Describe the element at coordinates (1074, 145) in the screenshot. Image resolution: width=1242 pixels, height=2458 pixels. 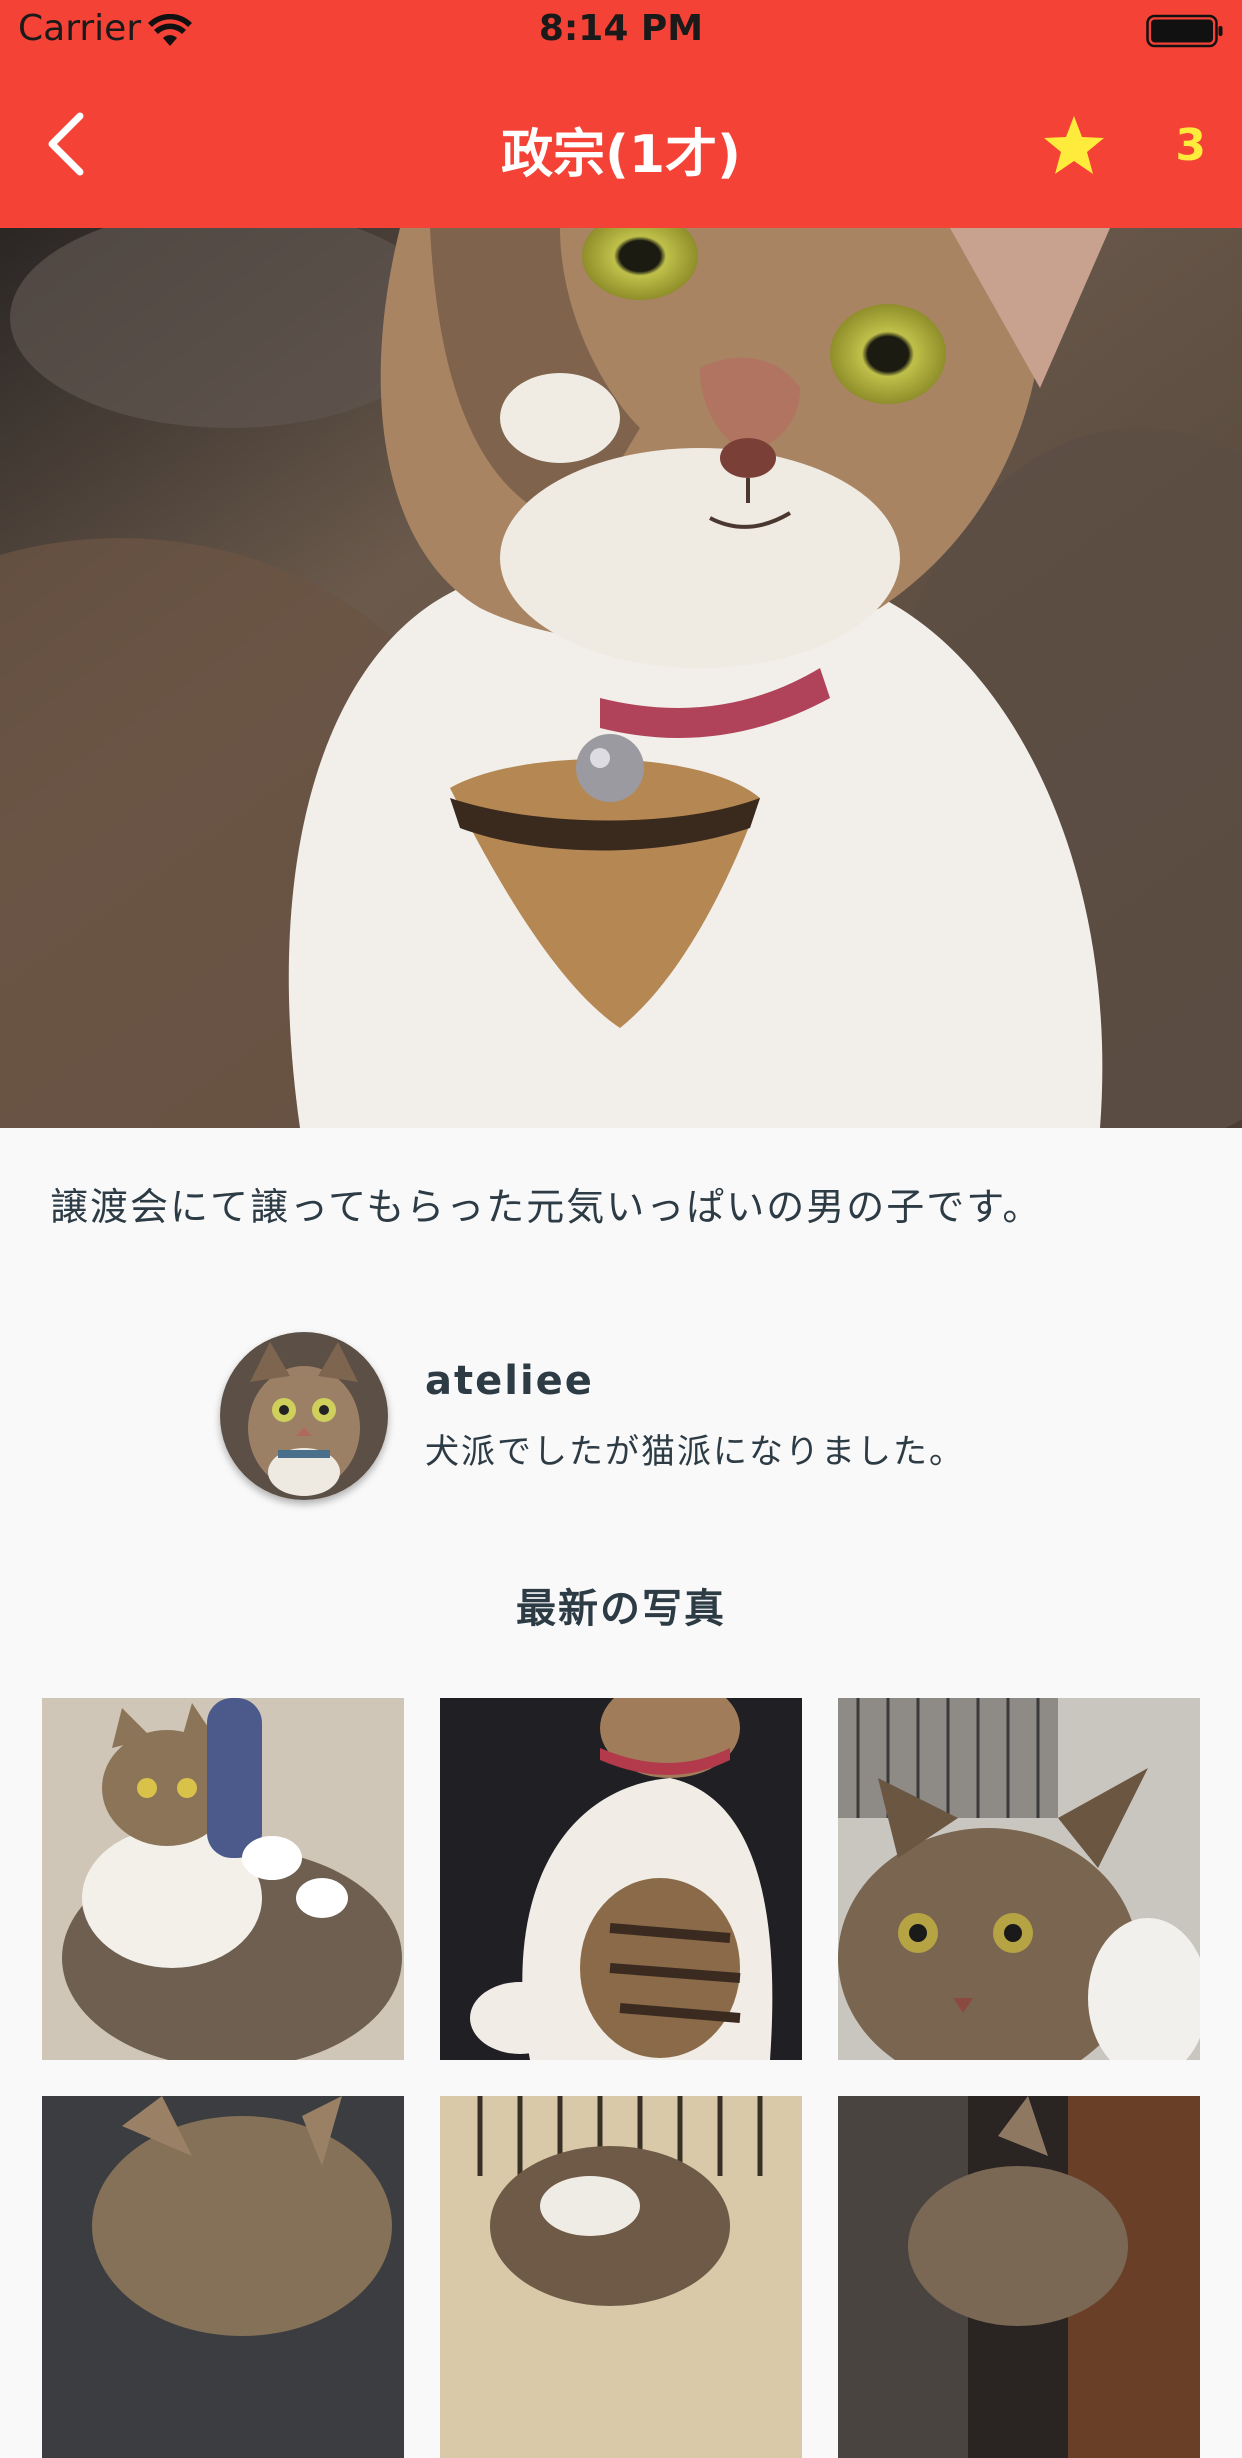
I see `star-icon` at that location.